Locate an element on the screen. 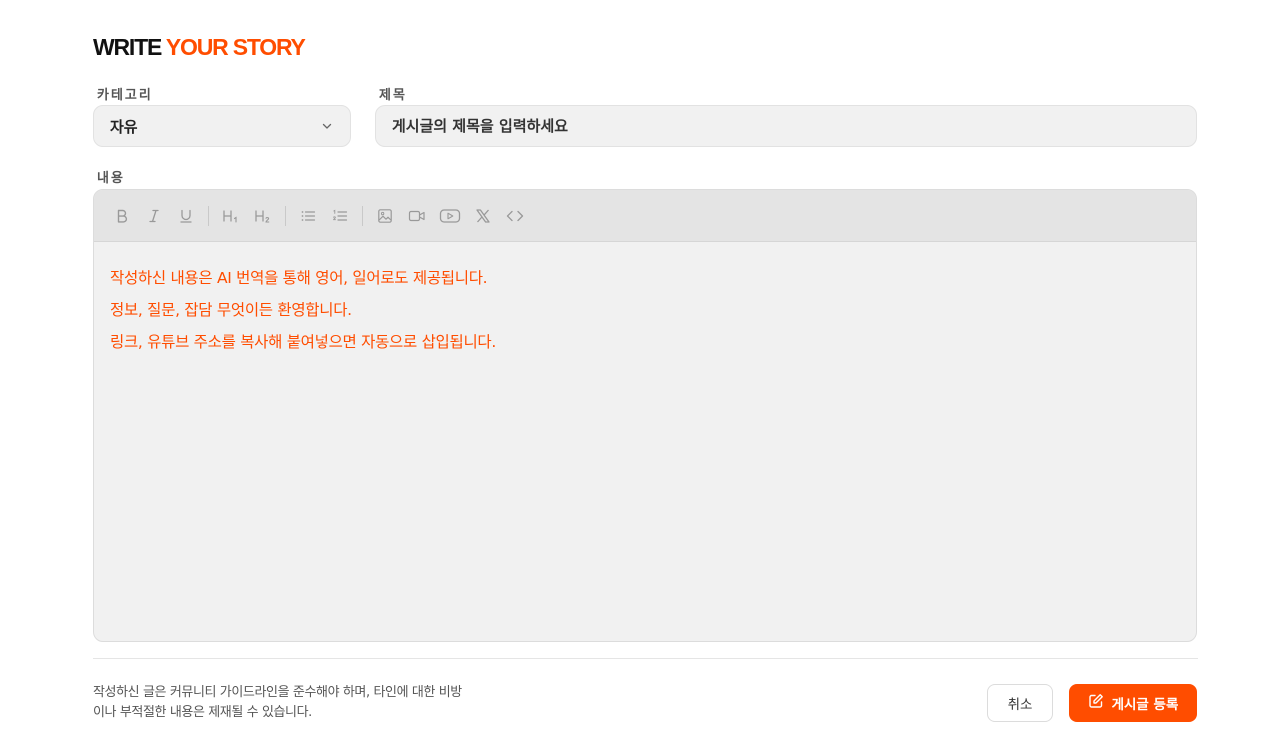  italic-icon is located at coordinates (154, 216).